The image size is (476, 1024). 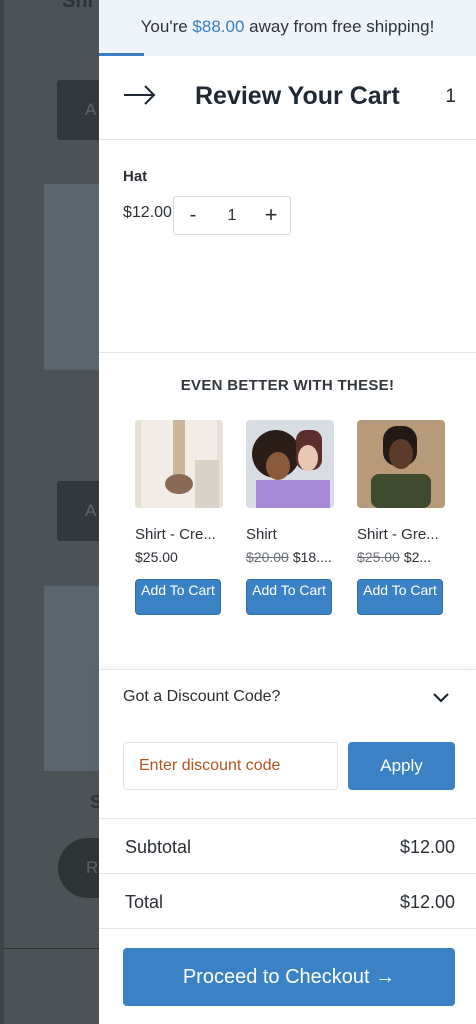 I want to click on total-row: Total $12.00, so click(x=287, y=901).